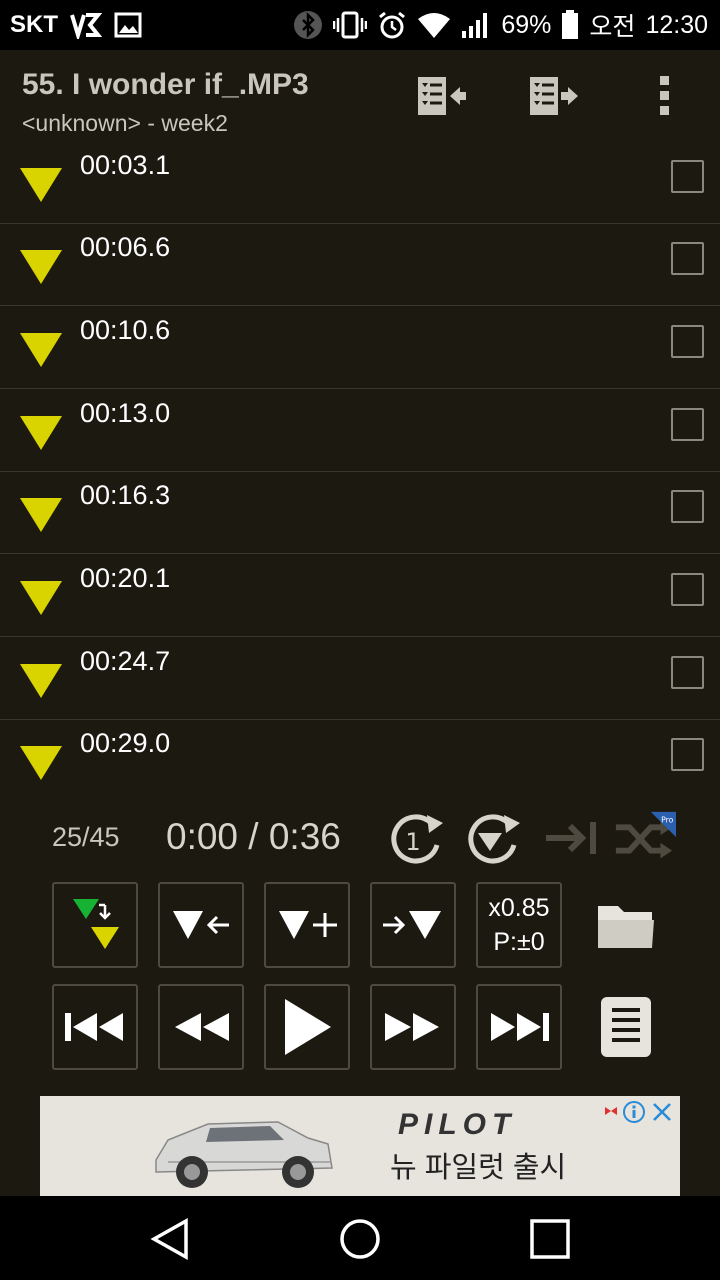  Describe the element at coordinates (350, 25) in the screenshot. I see `vibrate-icon` at that location.